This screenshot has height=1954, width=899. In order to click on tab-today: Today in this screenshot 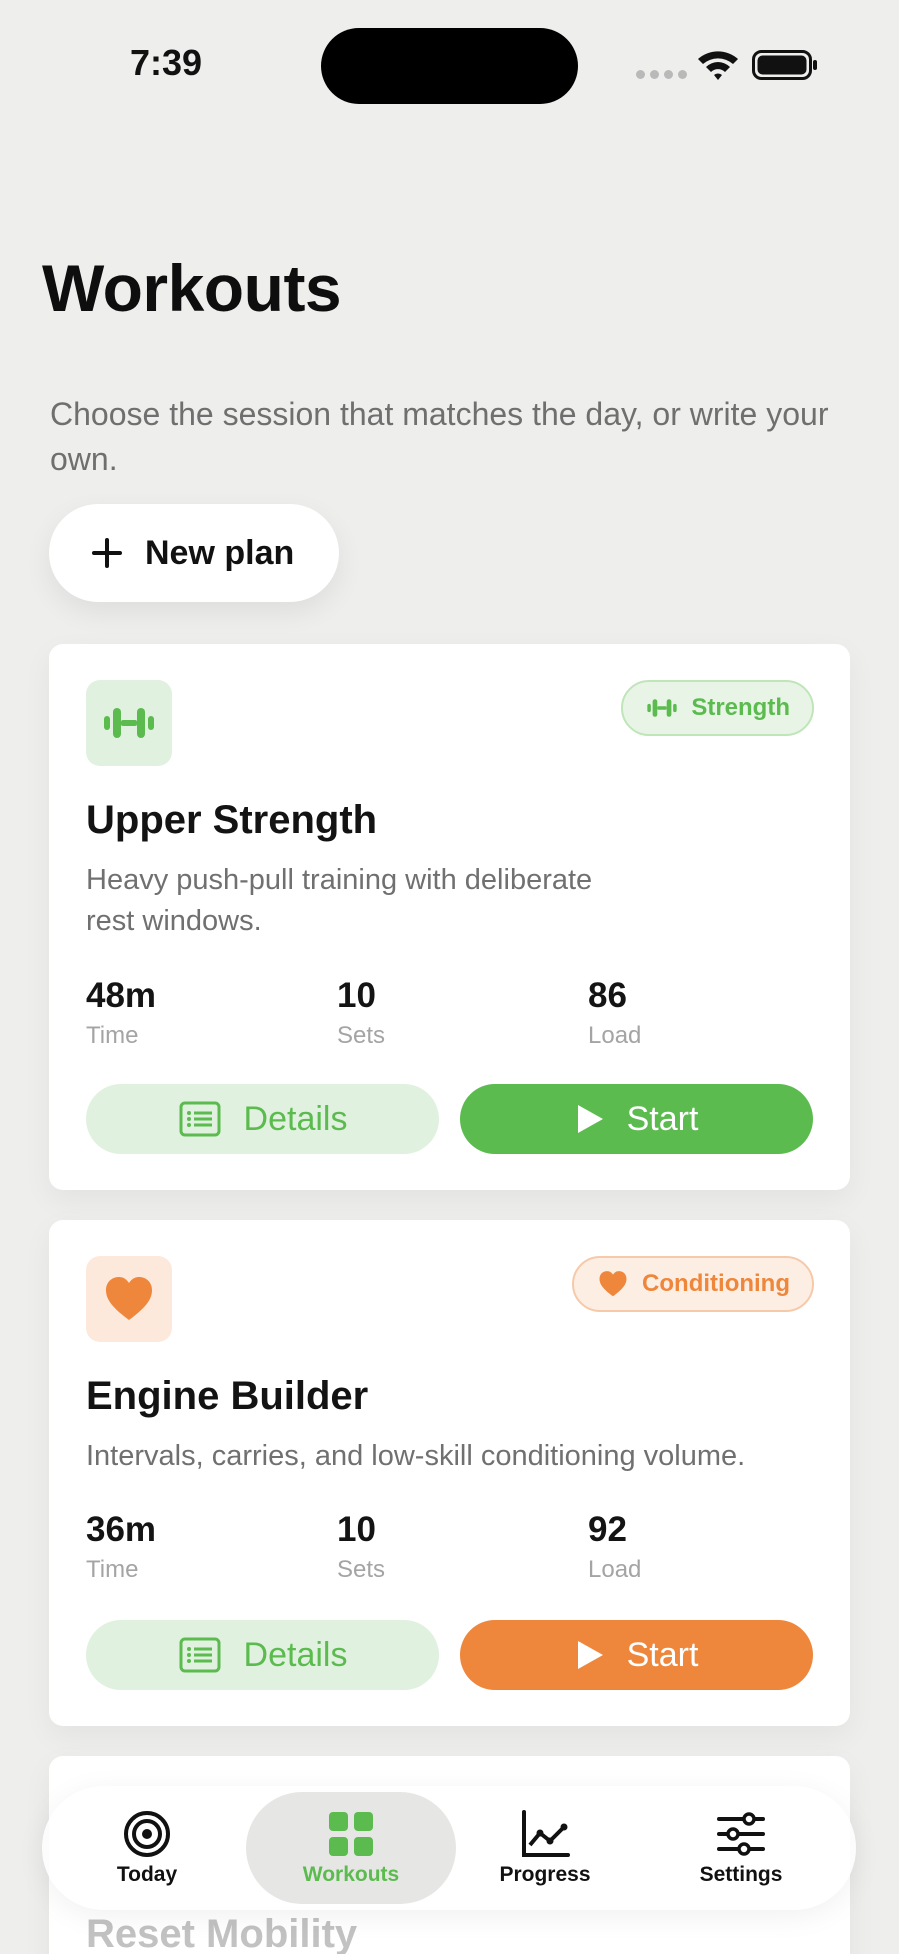, I will do `click(147, 1848)`.